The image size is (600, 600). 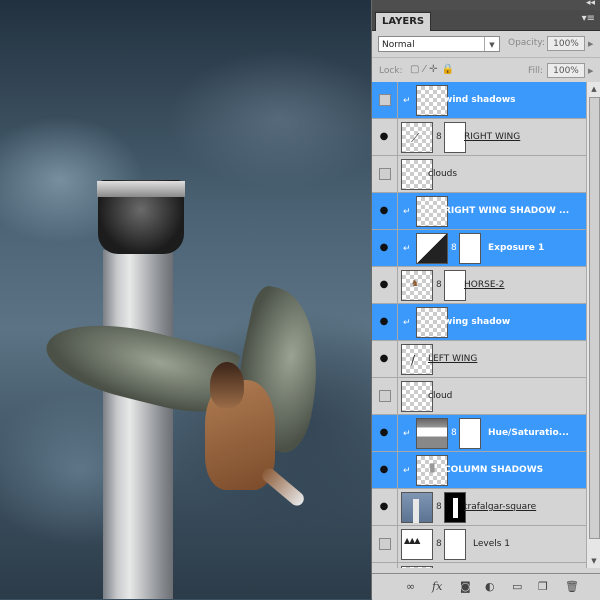 I want to click on opacity-input: 100%, so click(x=566, y=43).